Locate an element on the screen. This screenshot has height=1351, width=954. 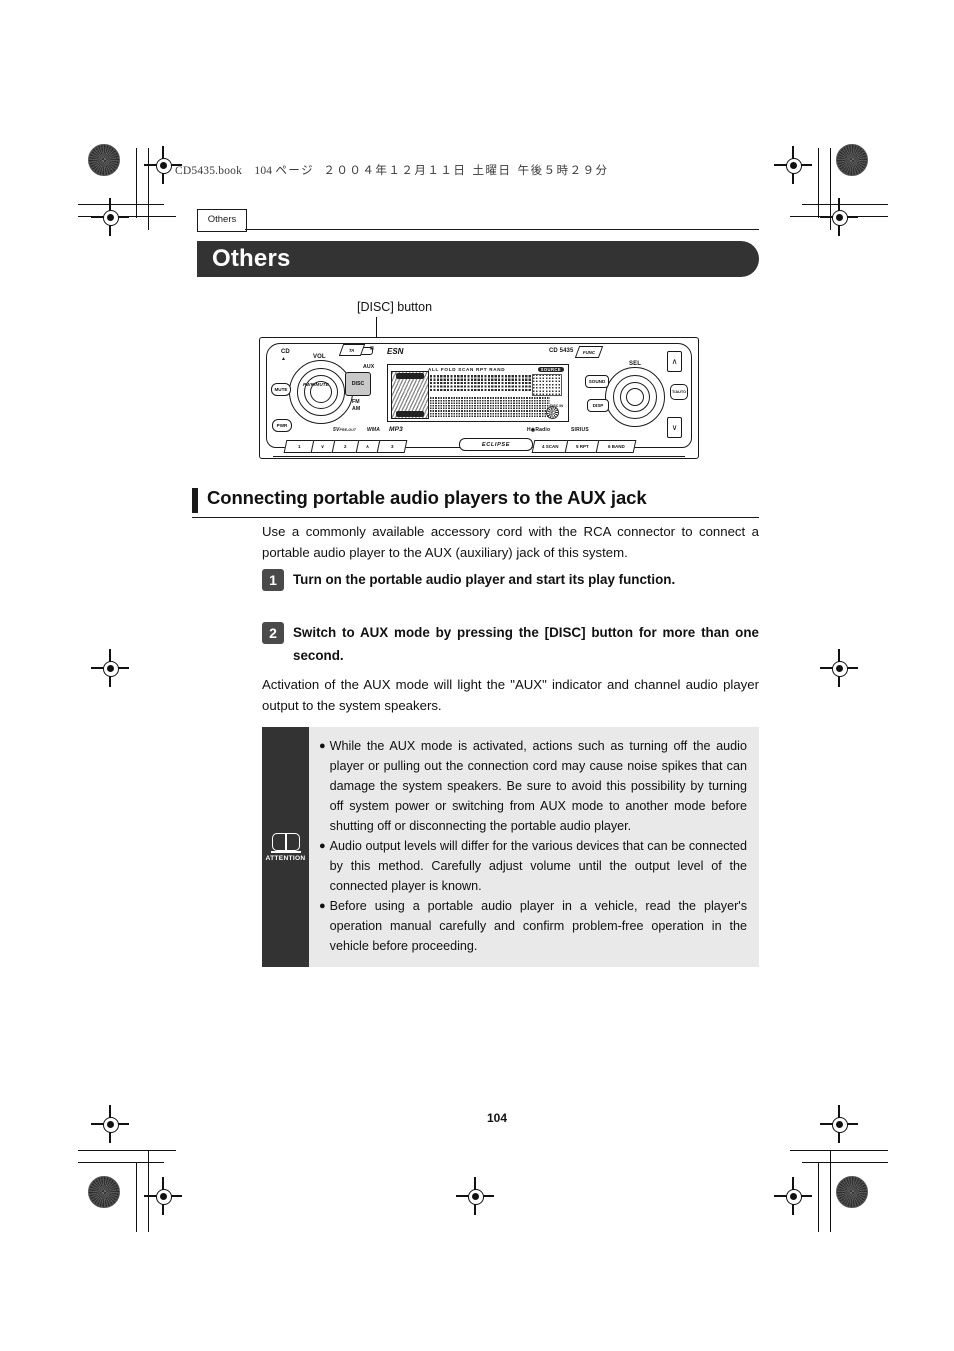
preset-button-1: 1 is located at coordinates (299, 446).